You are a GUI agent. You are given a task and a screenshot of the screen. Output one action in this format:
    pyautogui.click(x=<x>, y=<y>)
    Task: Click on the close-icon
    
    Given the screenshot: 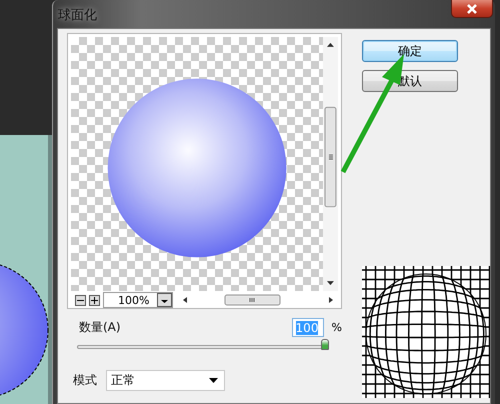 What is the action you would take?
    pyautogui.click(x=472, y=9)
    